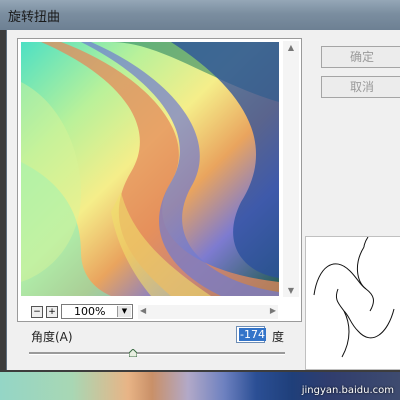 This screenshot has height=400, width=400. I want to click on zoom-in-button: +, so click(52, 312).